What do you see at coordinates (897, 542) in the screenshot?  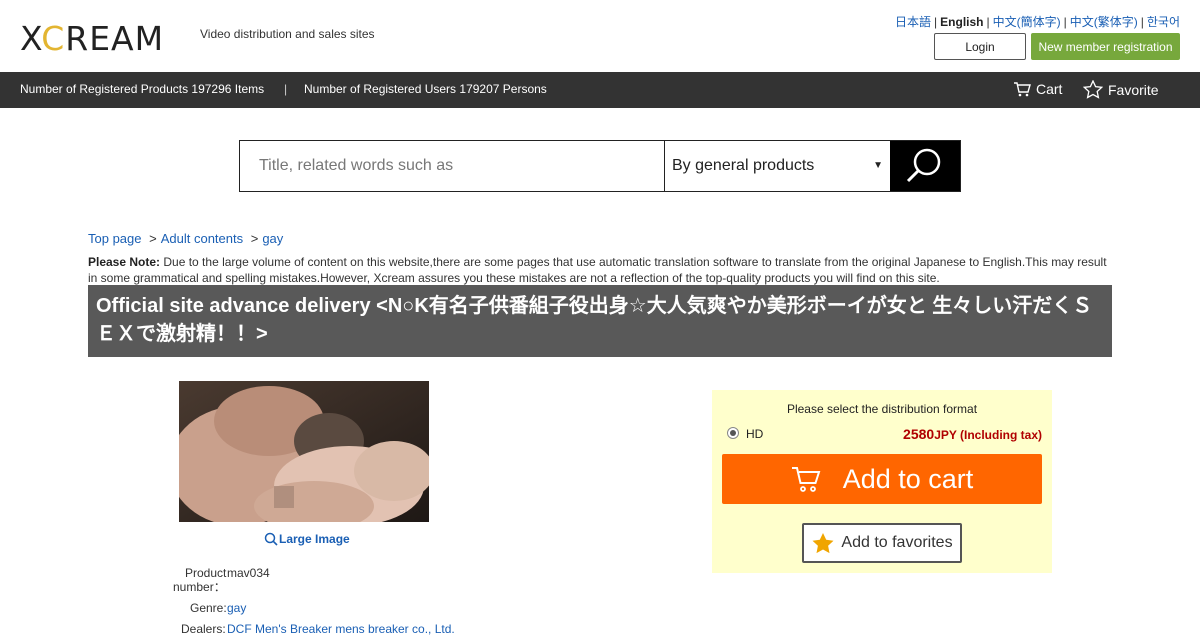 I see `add-to-favorites-label: Add to favorites` at bounding box center [897, 542].